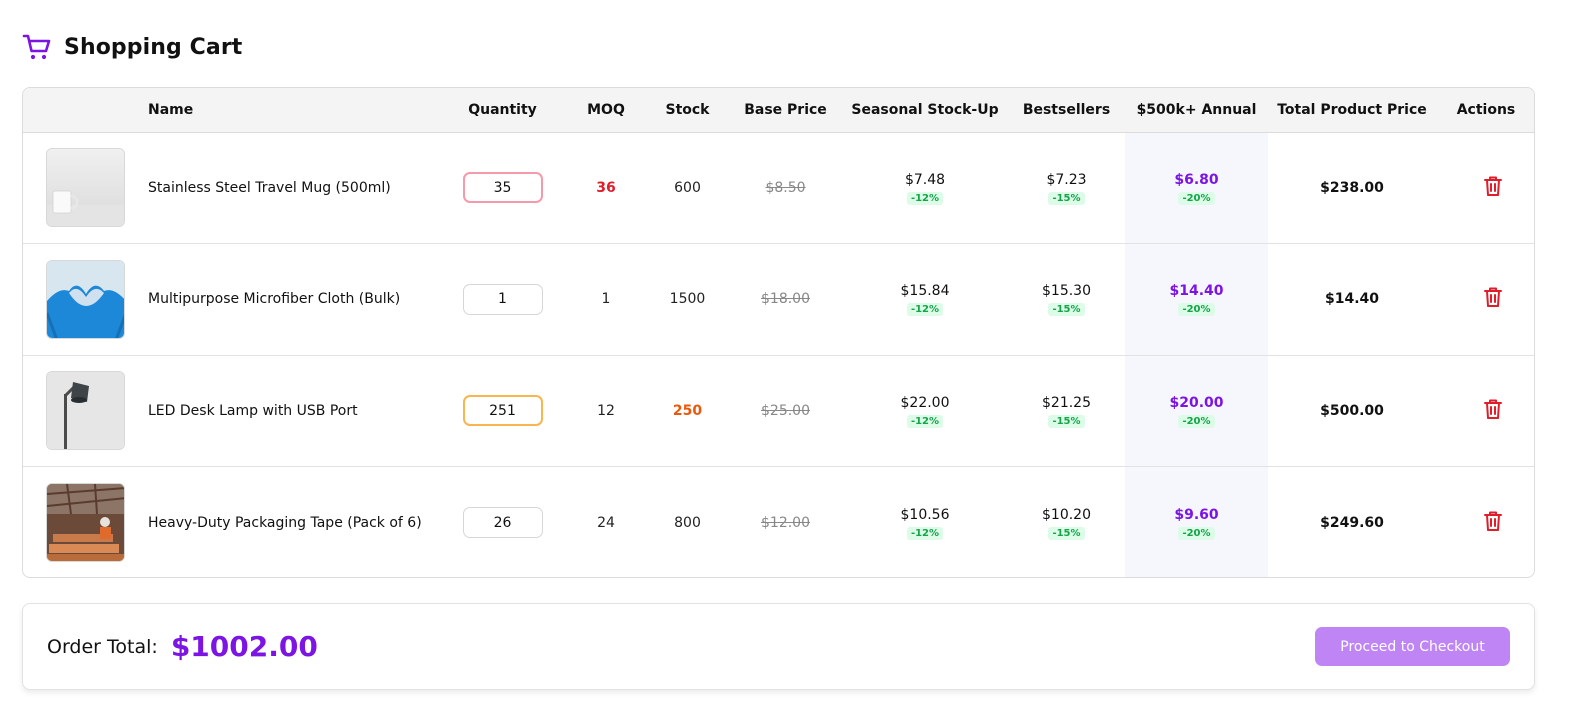 The width and height of the screenshot is (1591, 726). I want to click on total-product-price: $238.00, so click(1352, 187).